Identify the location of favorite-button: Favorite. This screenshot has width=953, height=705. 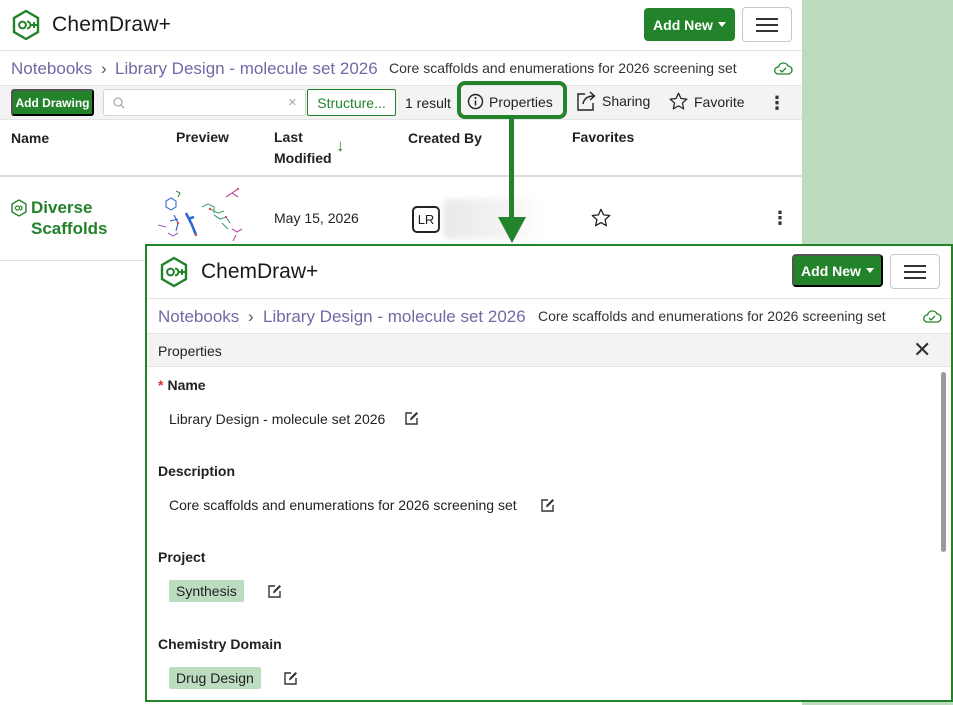
(706, 101).